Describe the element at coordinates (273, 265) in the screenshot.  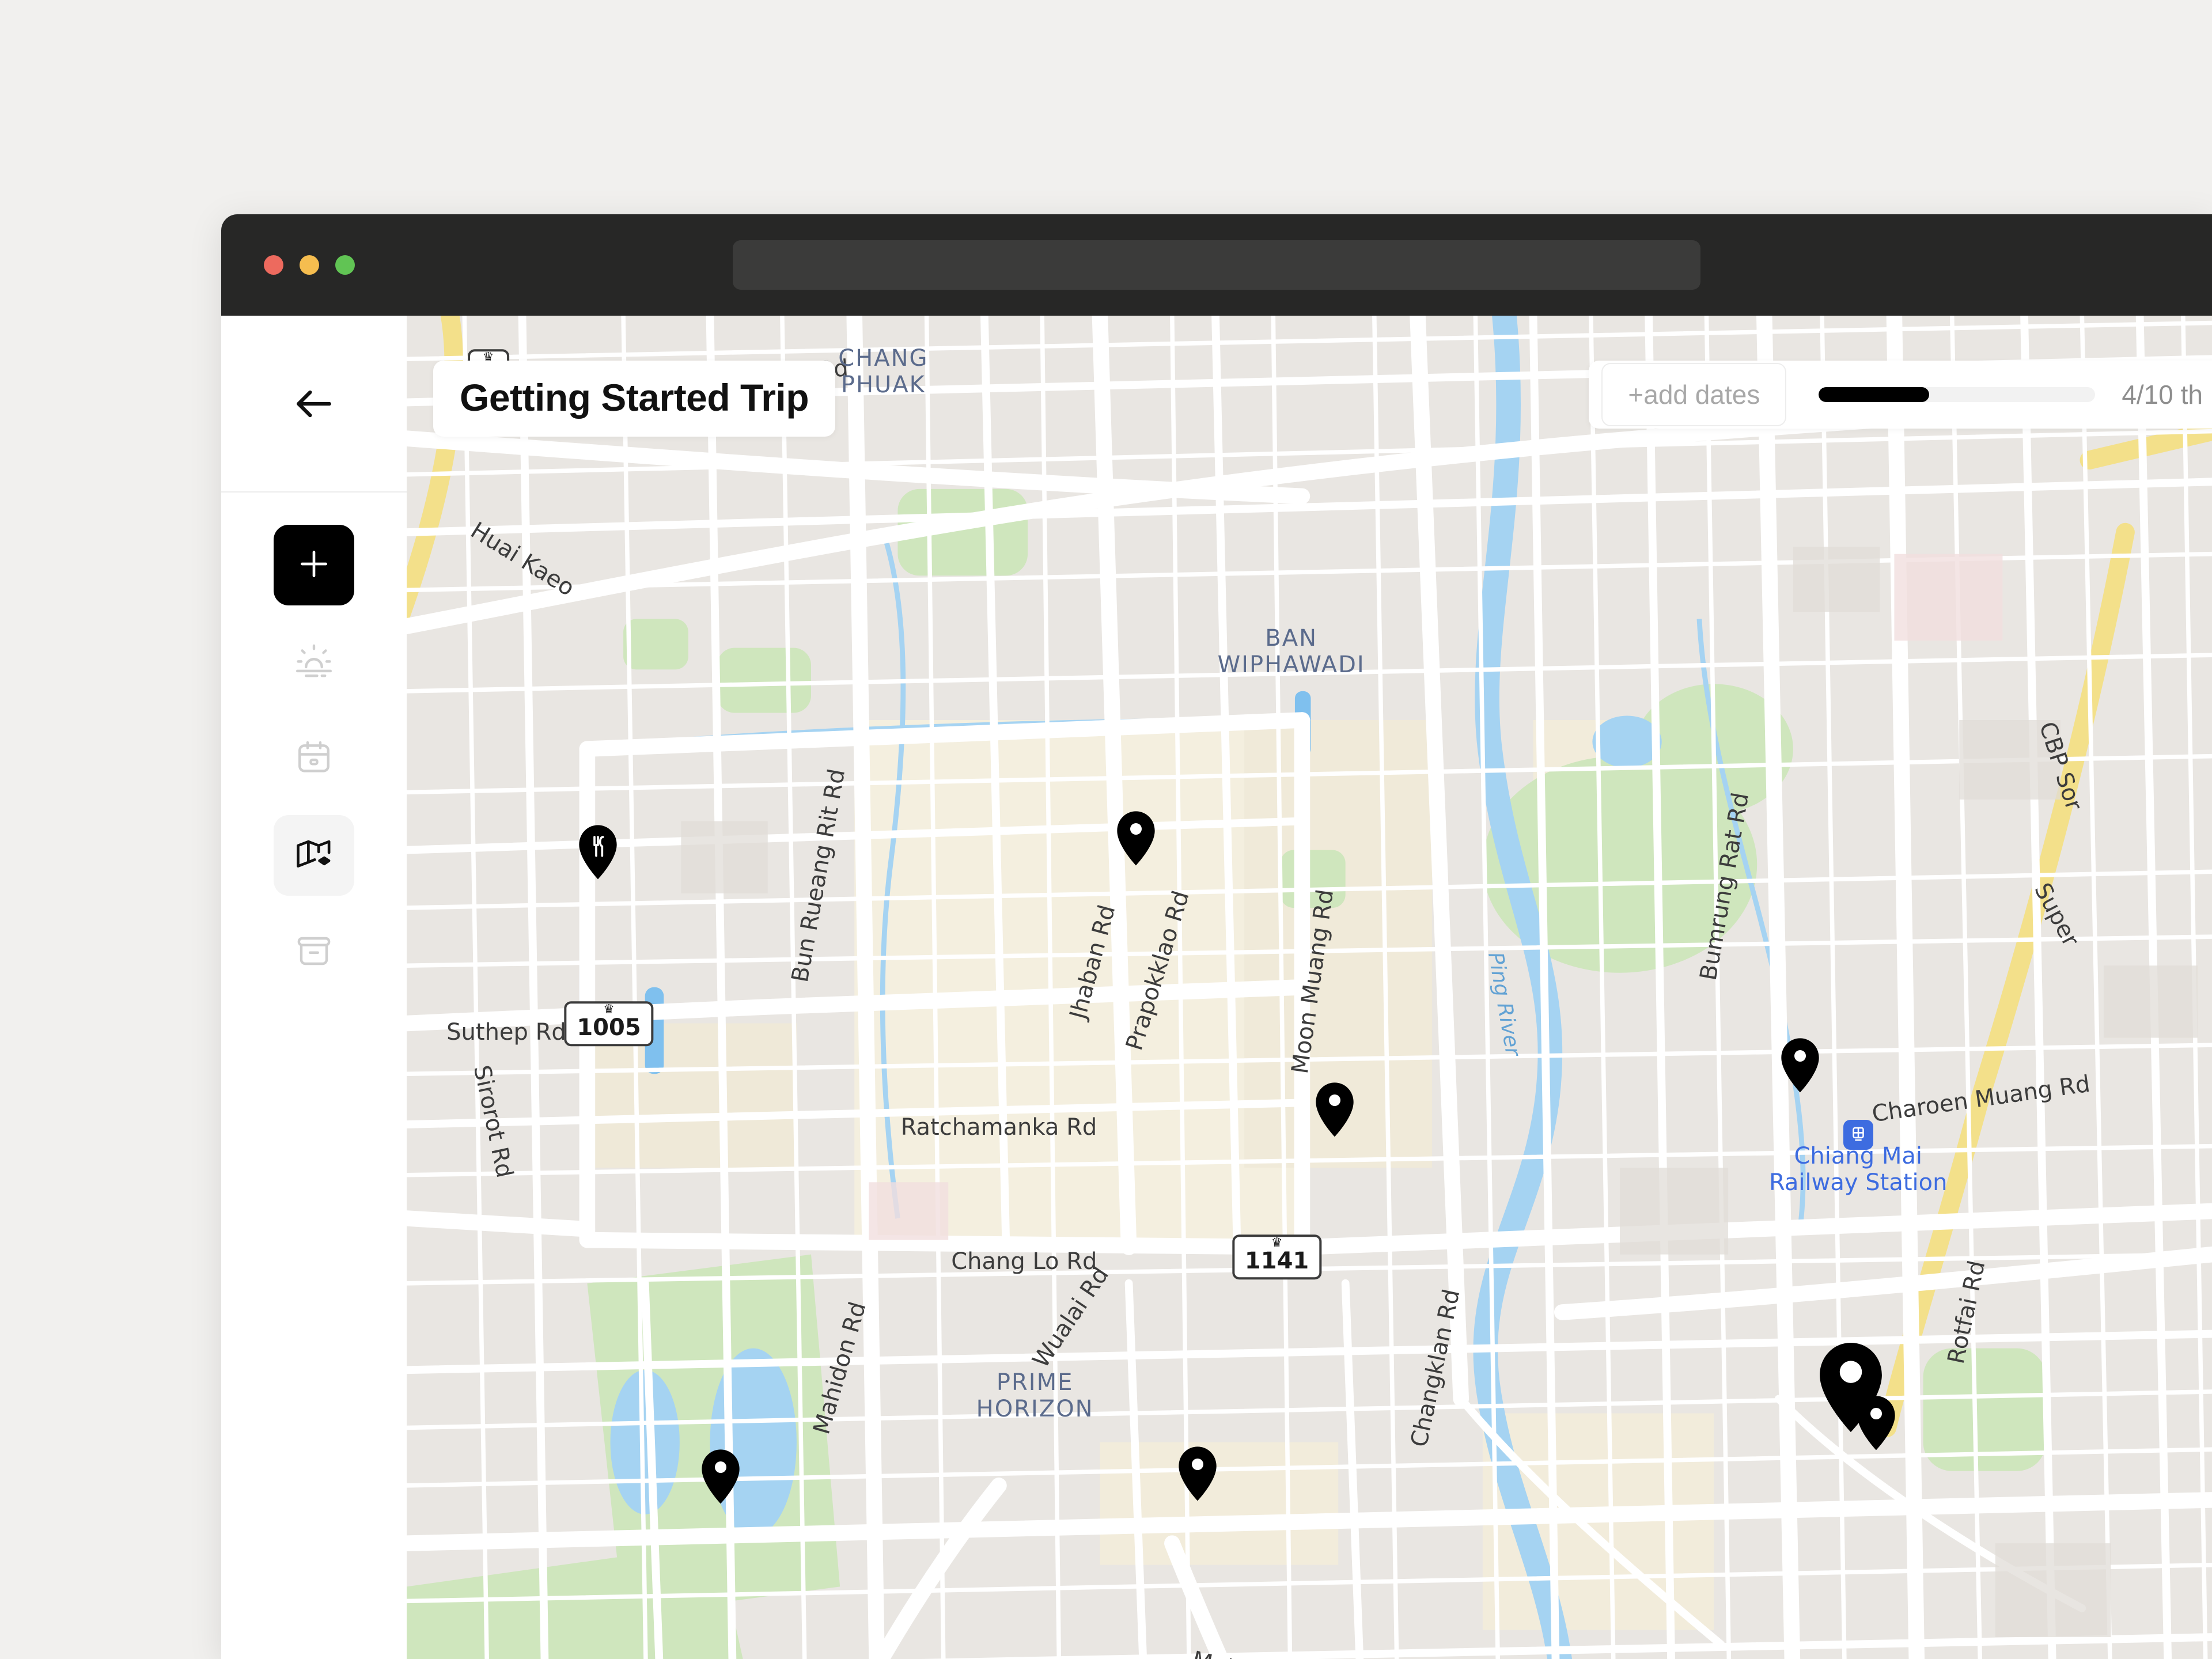
I see `close-window-button` at that location.